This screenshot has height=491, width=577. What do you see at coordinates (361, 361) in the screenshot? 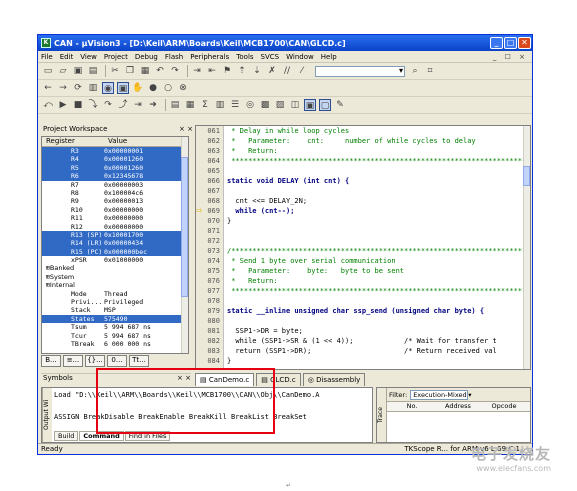
I see `code-line: 084}` at bounding box center [361, 361].